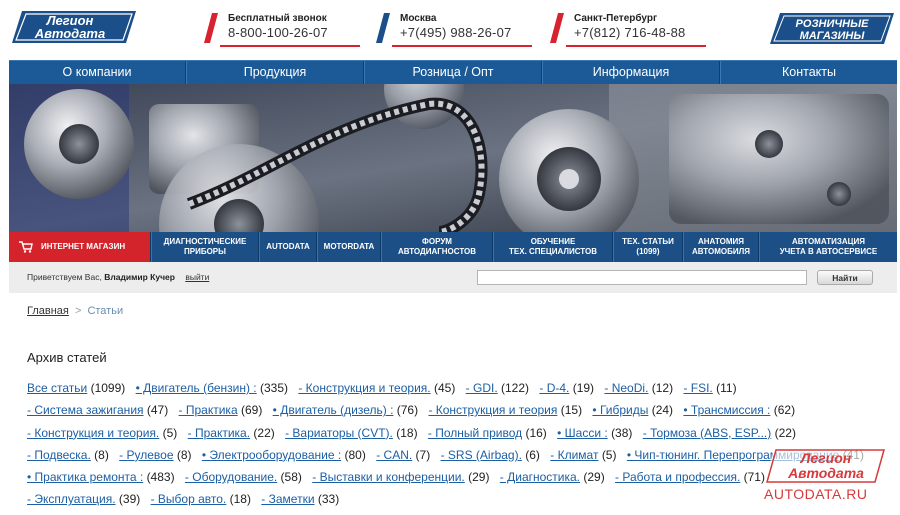 The height and width of the screenshot is (515, 900). Describe the element at coordinates (231, 477) in the screenshot. I see `article-category-link: - Оборудование.` at that location.